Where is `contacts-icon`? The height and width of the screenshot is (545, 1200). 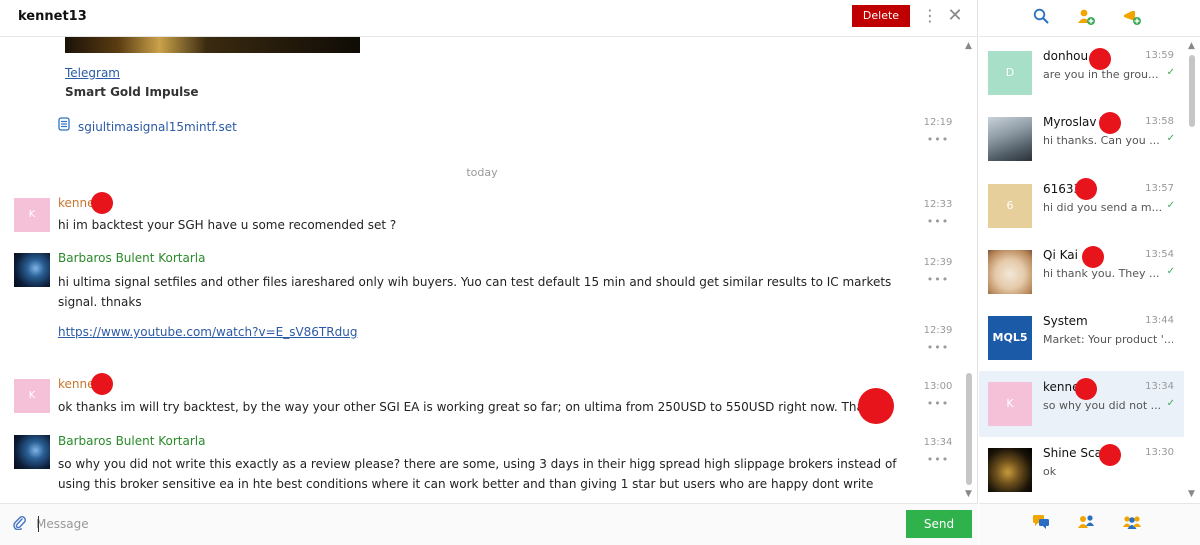 contacts-icon is located at coordinates (1086, 524).